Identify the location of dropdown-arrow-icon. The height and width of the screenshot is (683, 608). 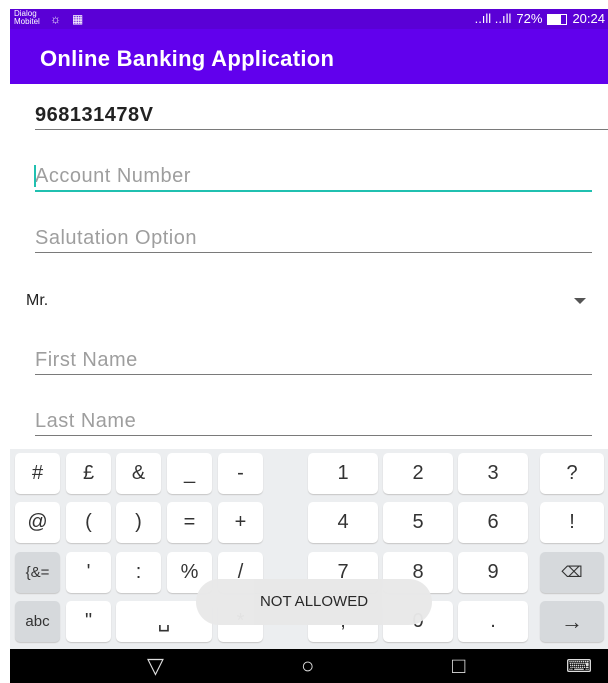
(580, 301).